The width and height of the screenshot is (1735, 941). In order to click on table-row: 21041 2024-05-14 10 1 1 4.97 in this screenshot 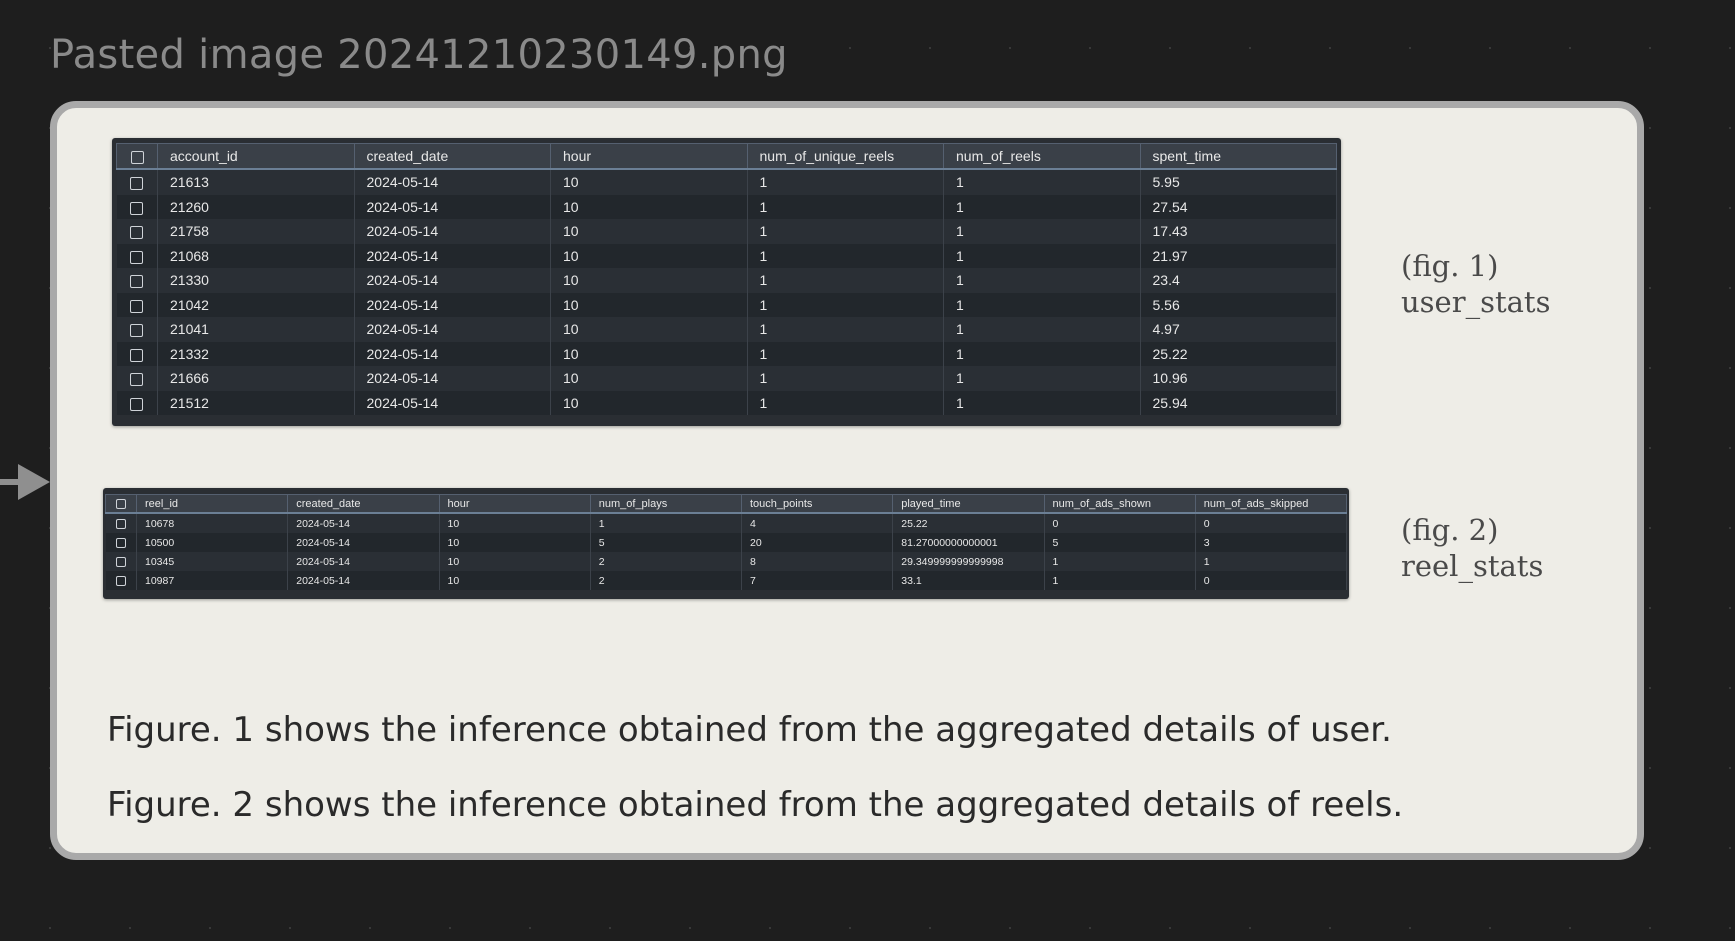, I will do `click(726, 329)`.